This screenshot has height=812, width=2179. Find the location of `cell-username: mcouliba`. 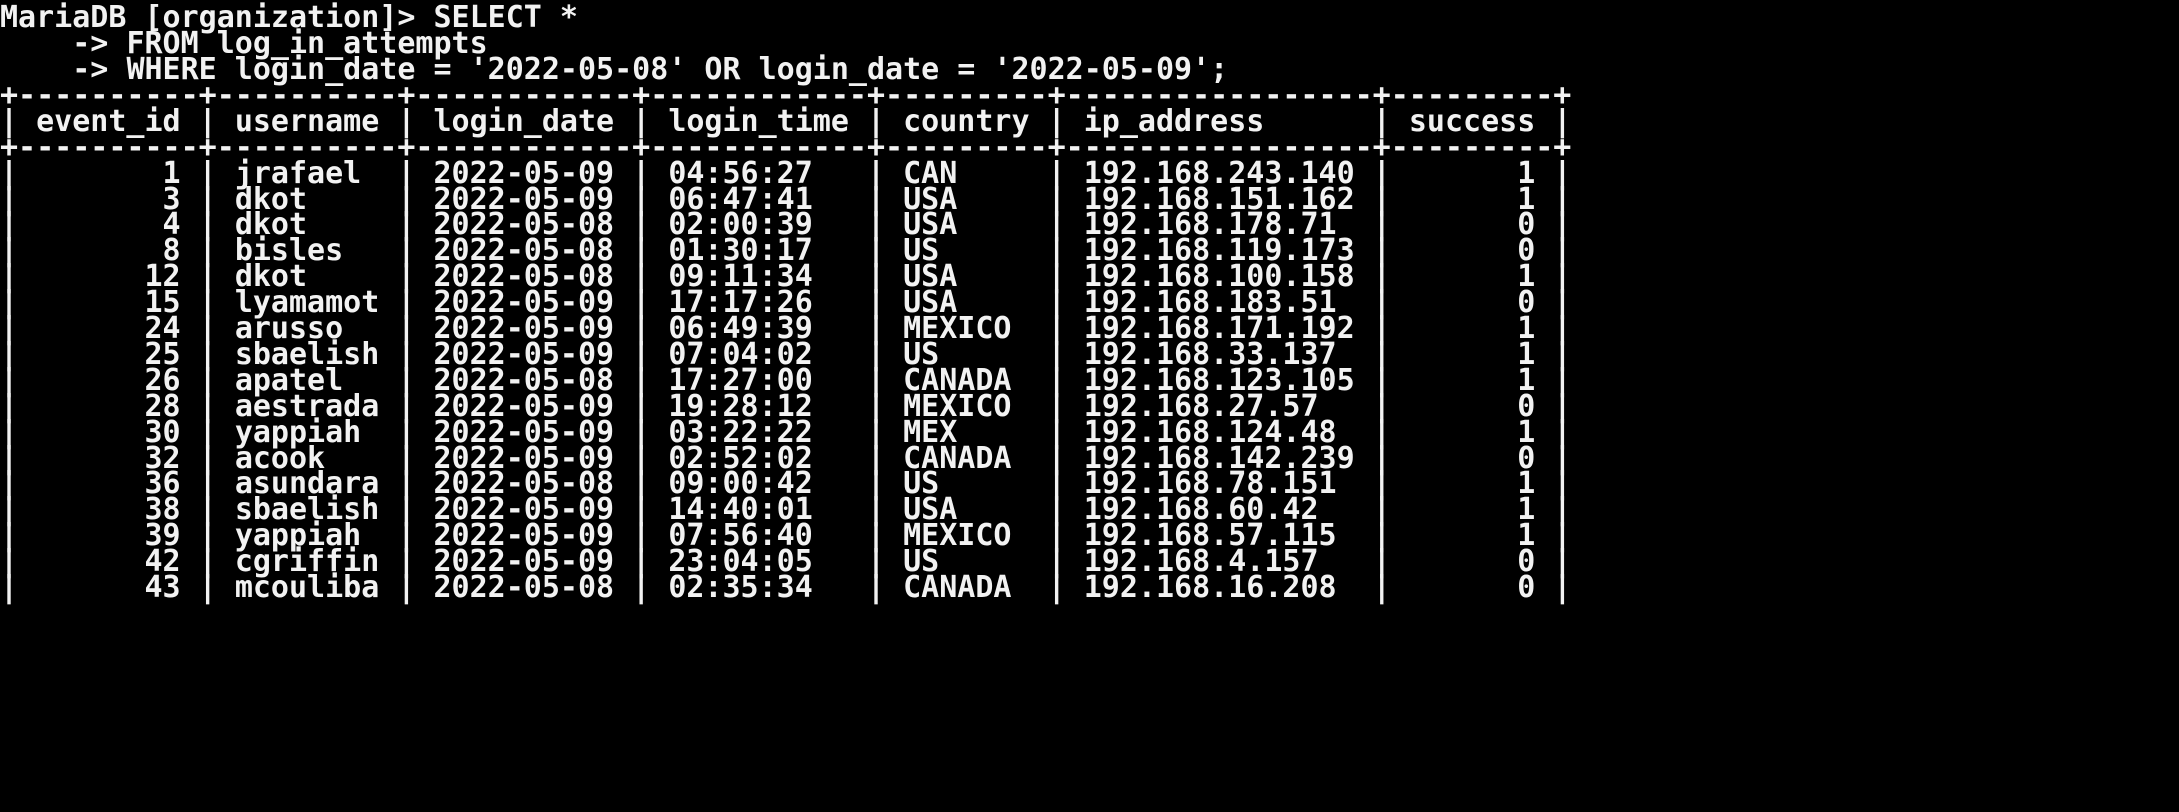

cell-username: mcouliba is located at coordinates (307, 587).